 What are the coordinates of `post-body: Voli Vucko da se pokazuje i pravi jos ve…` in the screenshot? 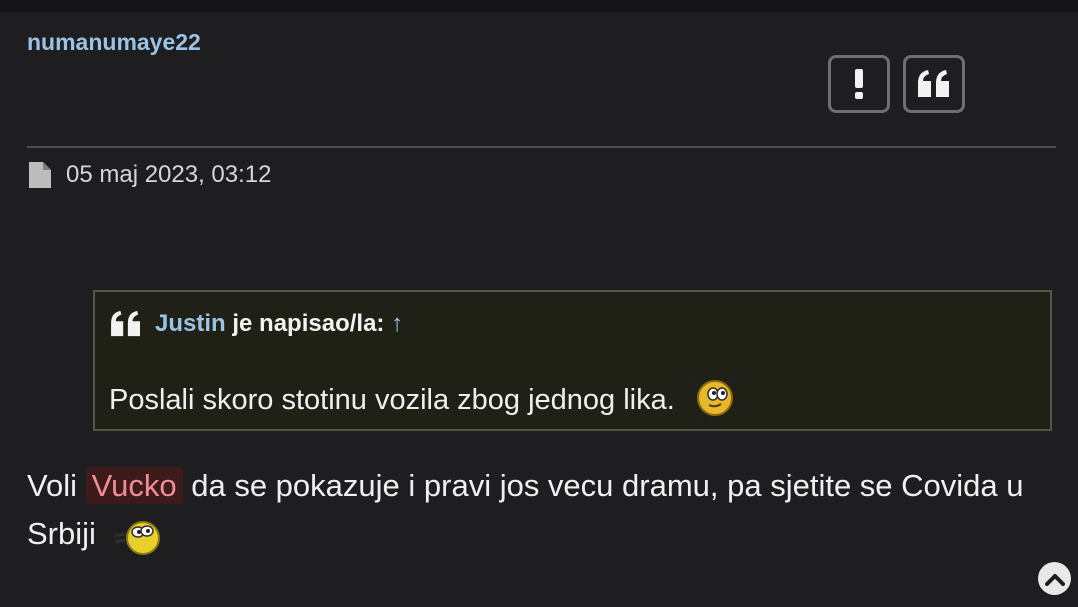 It's located at (527, 510).